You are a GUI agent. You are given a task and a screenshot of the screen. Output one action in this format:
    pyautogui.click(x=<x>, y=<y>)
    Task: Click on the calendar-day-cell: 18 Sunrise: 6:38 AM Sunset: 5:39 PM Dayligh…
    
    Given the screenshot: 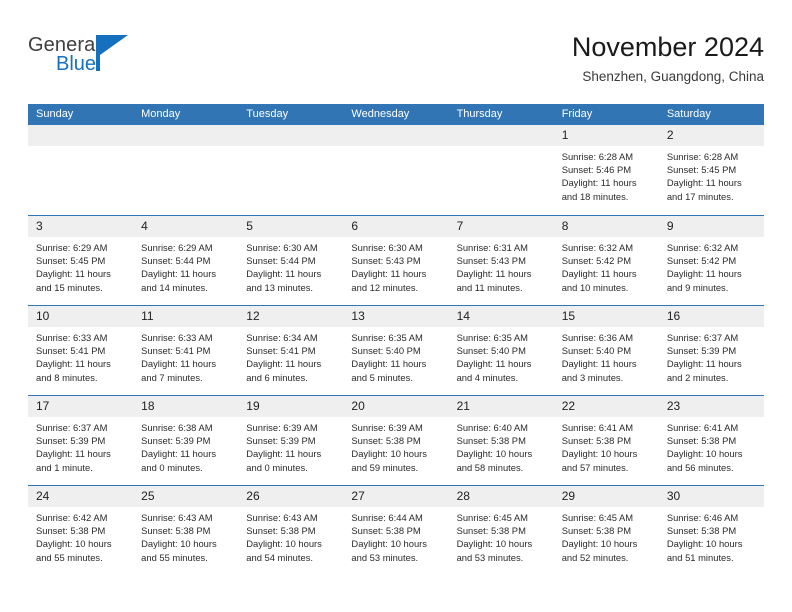 What is the action you would take?
    pyautogui.click(x=186, y=441)
    